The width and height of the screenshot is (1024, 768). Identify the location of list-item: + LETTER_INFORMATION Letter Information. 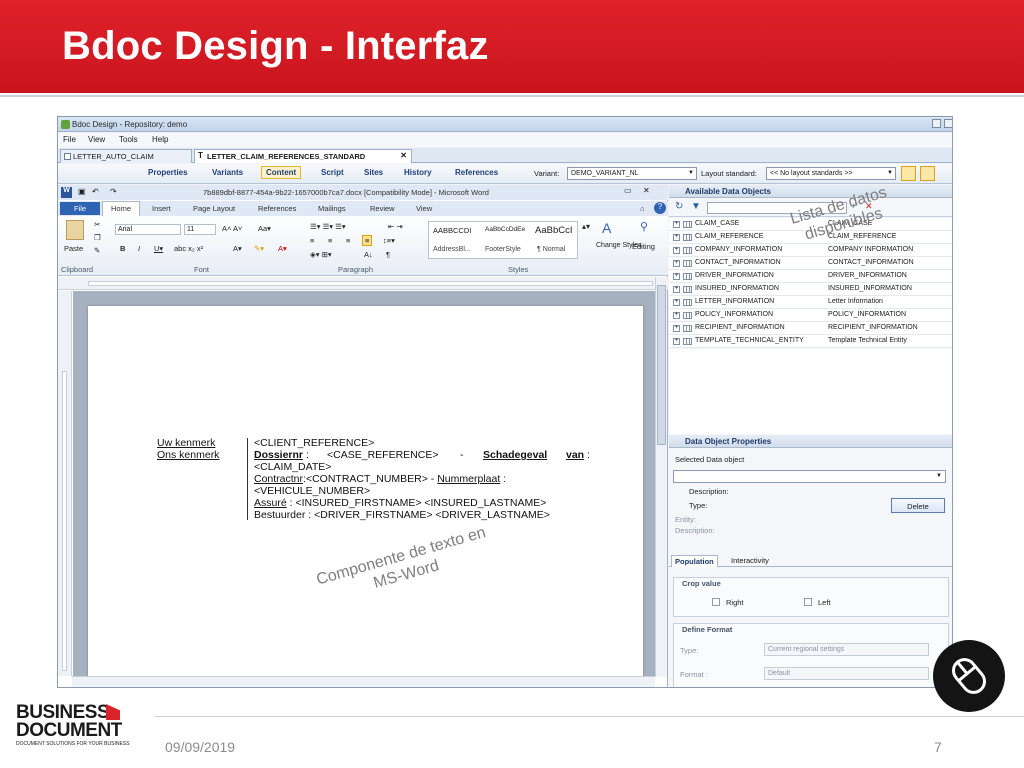
(810, 302).